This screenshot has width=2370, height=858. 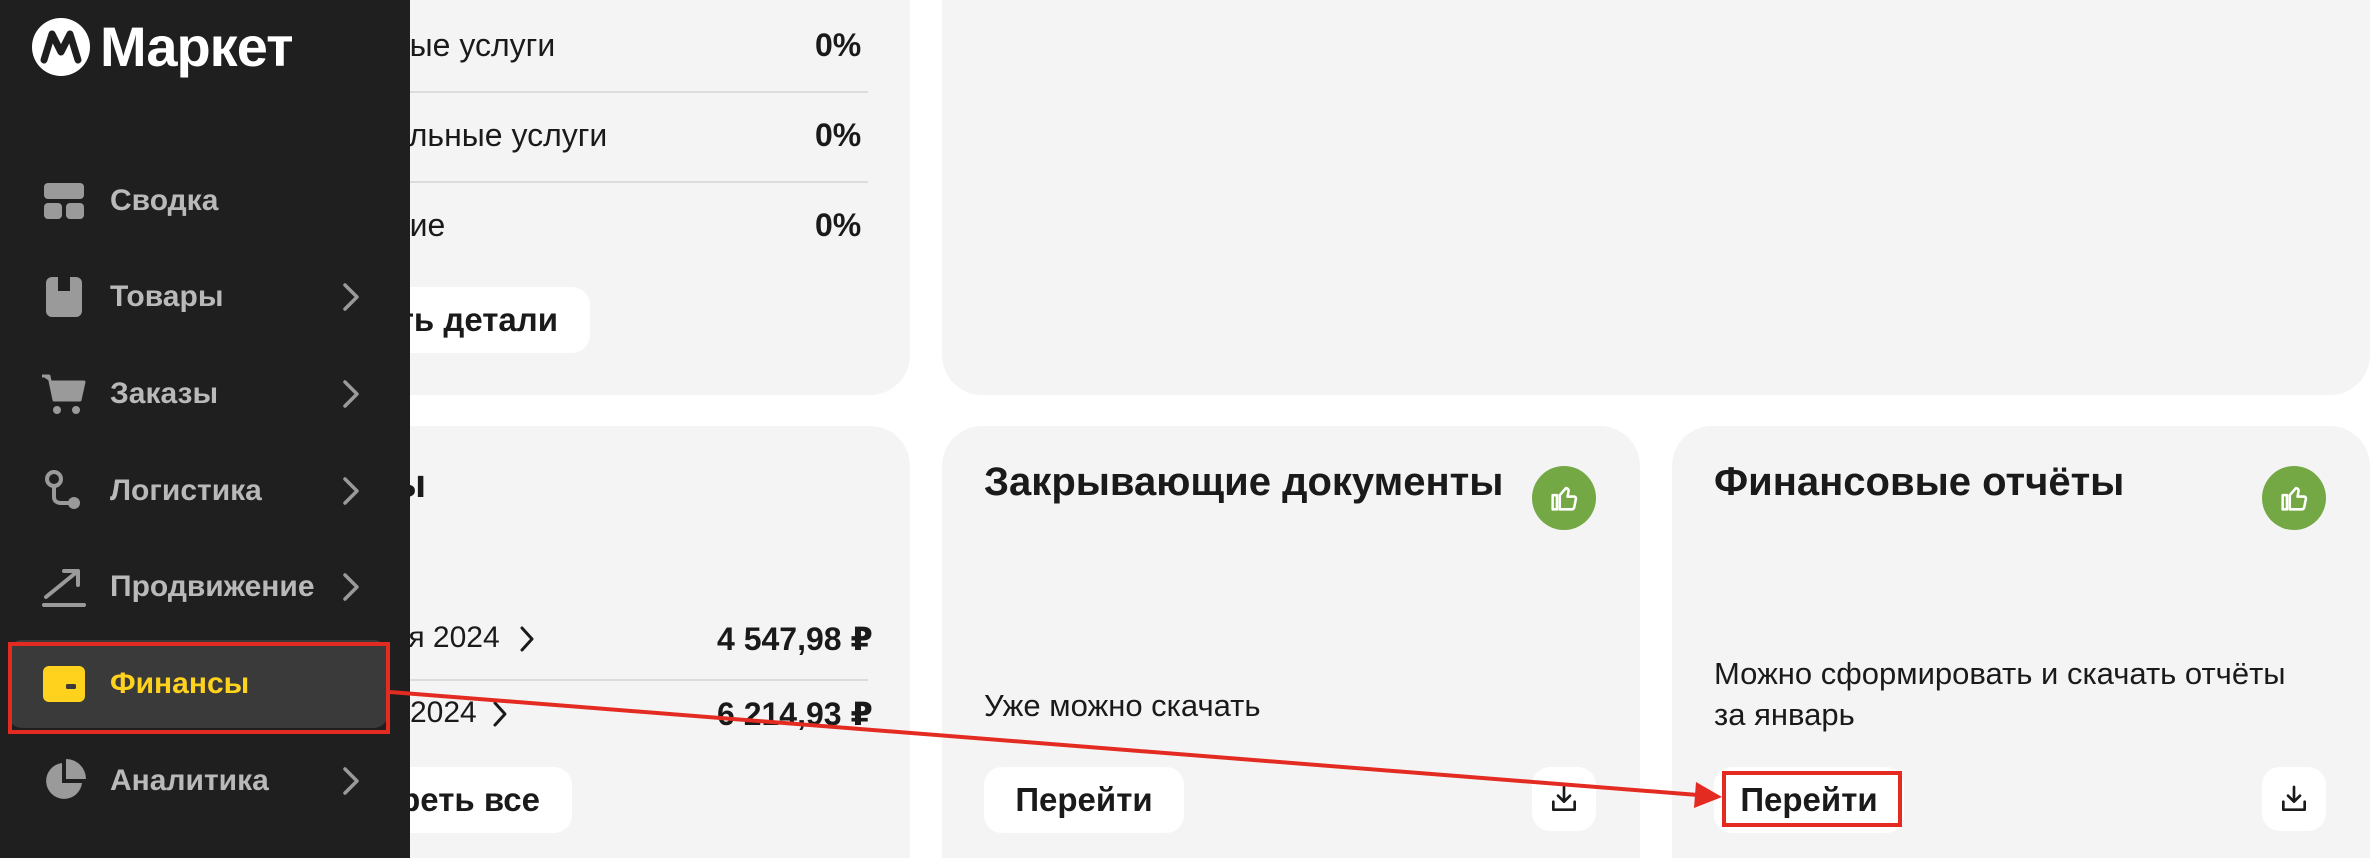 What do you see at coordinates (443, 712) in the screenshot?
I see `payment-row-2-label: 2024` at bounding box center [443, 712].